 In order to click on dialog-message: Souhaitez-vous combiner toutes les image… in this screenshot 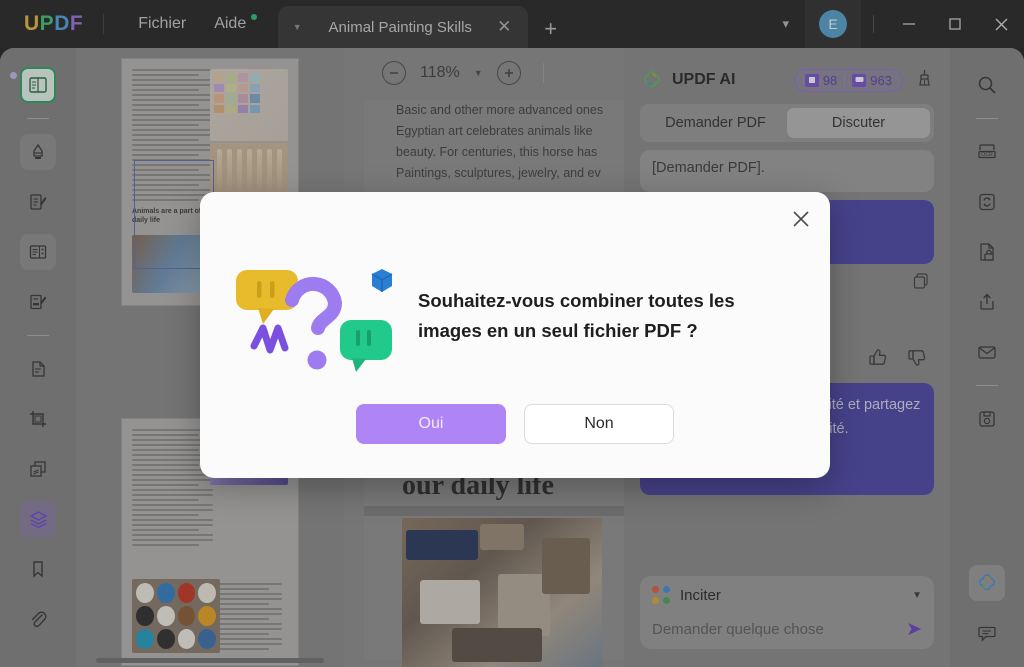, I will do `click(576, 315)`.